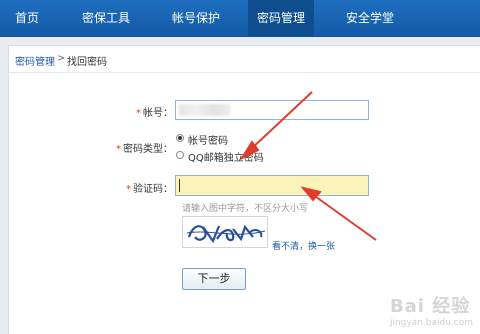  I want to click on breadcrumb-current: 找回密码, so click(87, 62).